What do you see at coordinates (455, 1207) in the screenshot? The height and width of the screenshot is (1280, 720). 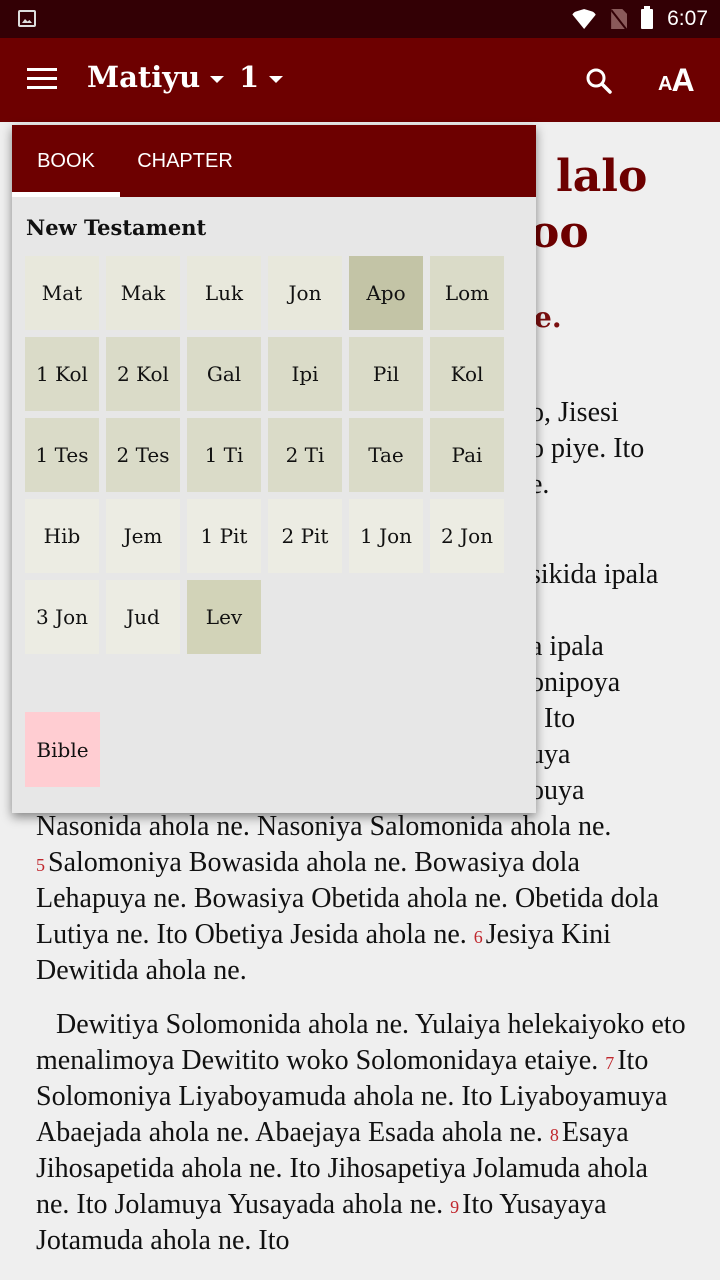 I see `verse-number: 9` at bounding box center [455, 1207].